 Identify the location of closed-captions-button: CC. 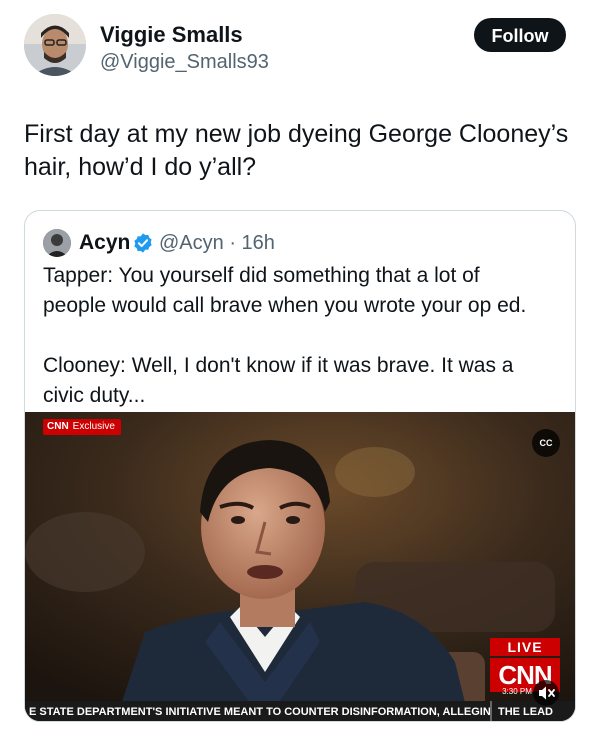
(546, 443).